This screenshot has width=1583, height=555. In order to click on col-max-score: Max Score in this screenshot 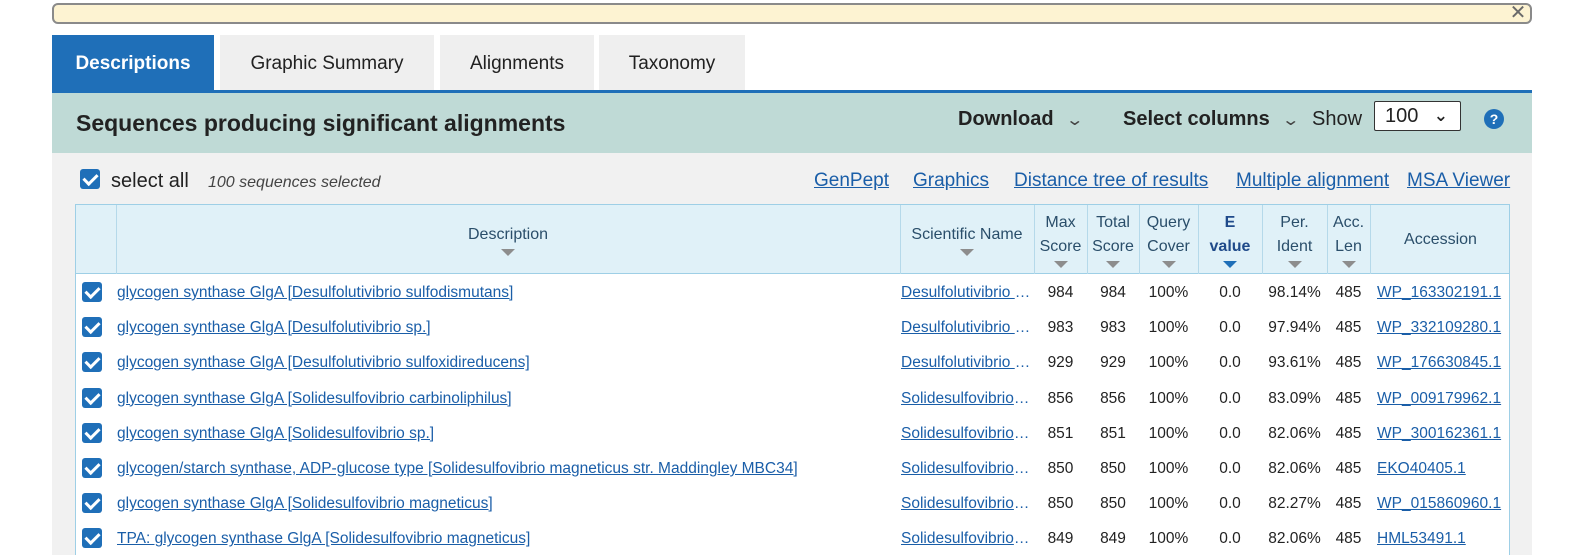, I will do `click(1060, 239)`.